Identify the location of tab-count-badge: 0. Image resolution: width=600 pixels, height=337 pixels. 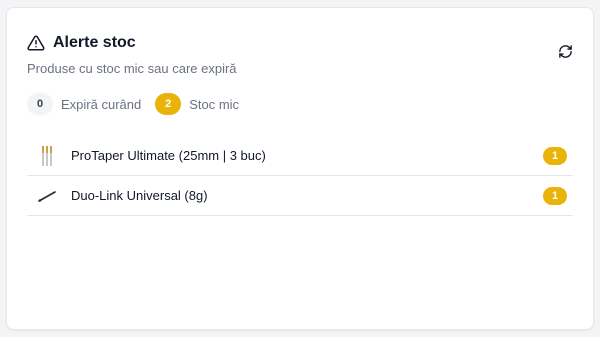
(40, 104).